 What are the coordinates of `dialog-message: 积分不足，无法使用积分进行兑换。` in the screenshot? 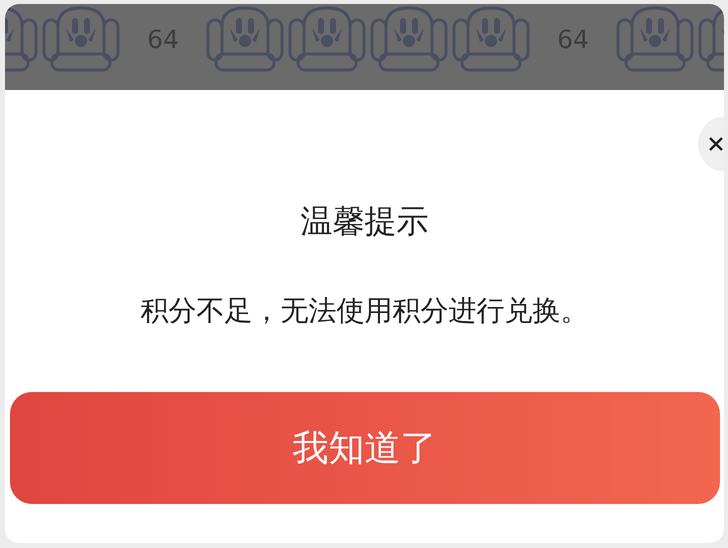 It's located at (364, 311).